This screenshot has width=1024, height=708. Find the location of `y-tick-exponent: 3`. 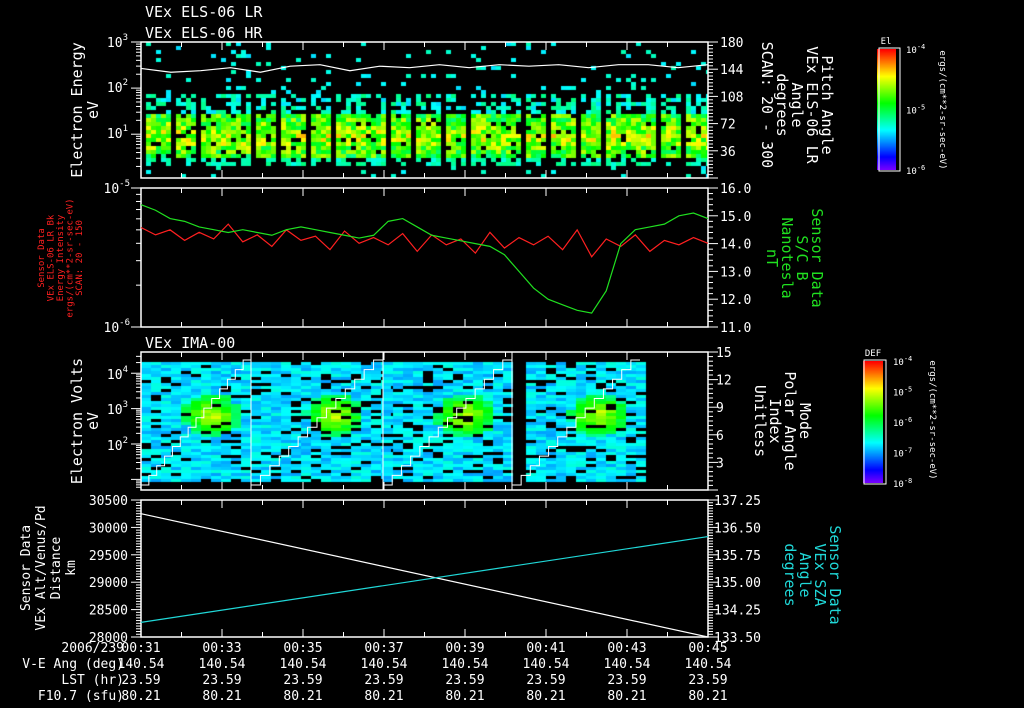

y-tick-exponent: 3 is located at coordinates (125, 405).